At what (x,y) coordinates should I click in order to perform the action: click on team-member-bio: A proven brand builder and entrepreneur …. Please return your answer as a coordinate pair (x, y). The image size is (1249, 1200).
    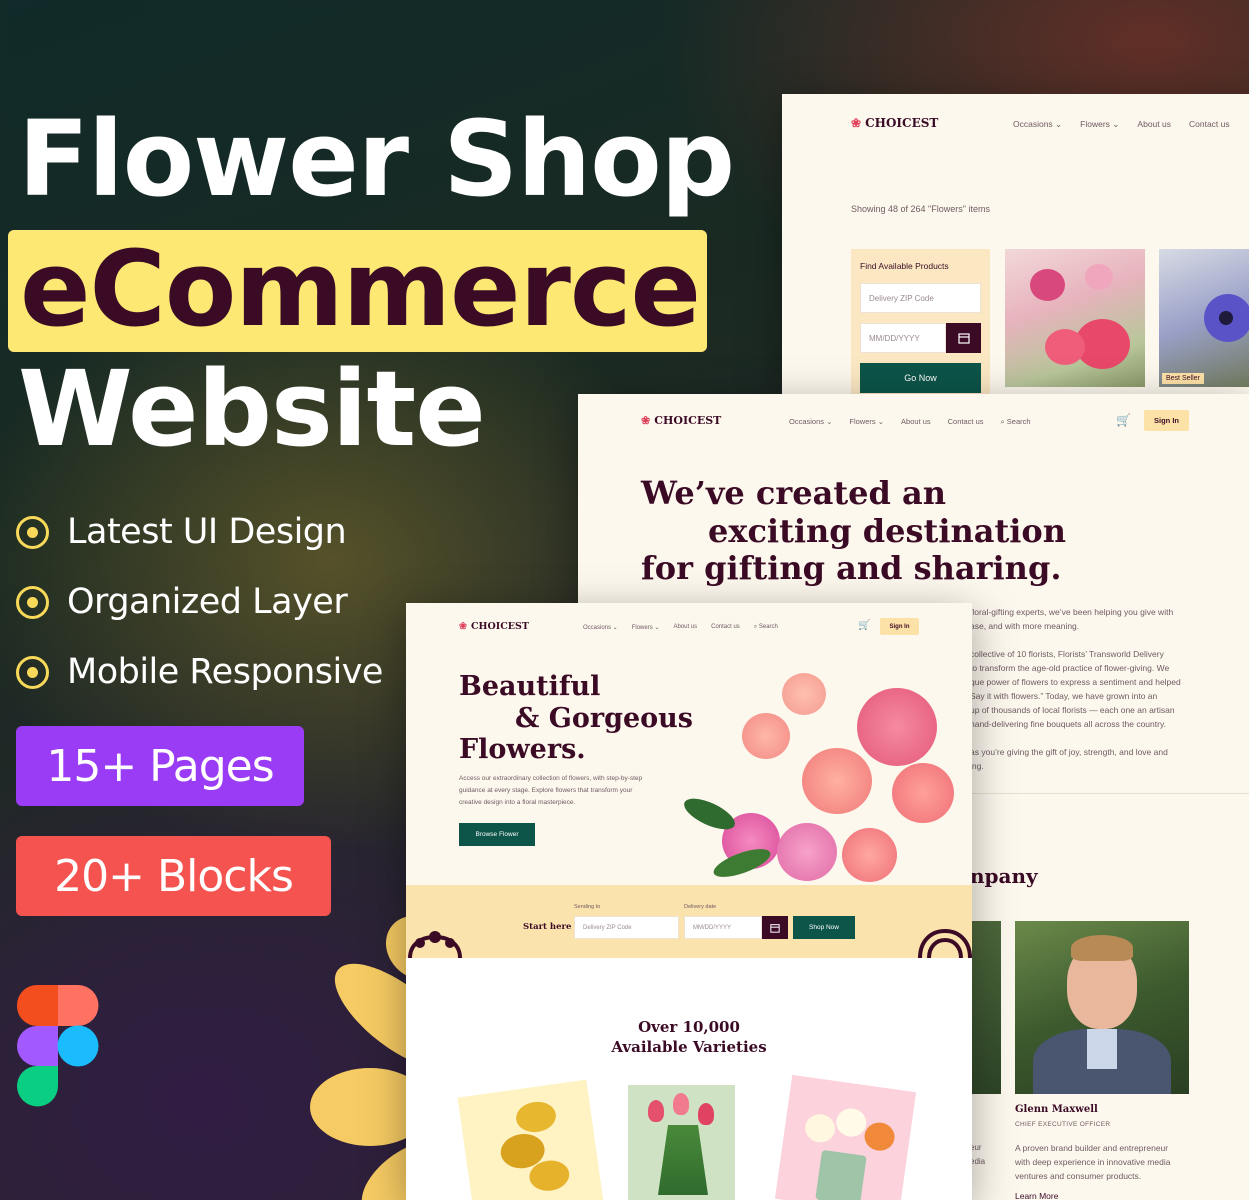
    Looking at the image, I should click on (1093, 1162).